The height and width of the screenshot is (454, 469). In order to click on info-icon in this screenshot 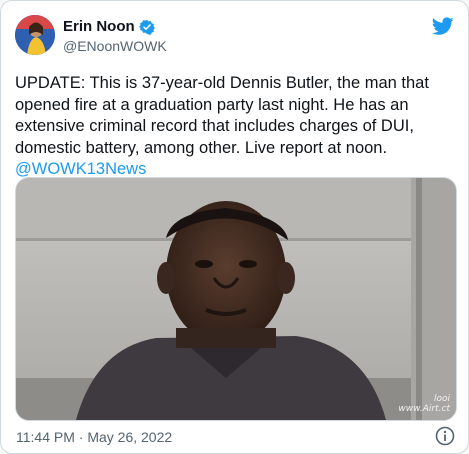, I will do `click(445, 436)`.